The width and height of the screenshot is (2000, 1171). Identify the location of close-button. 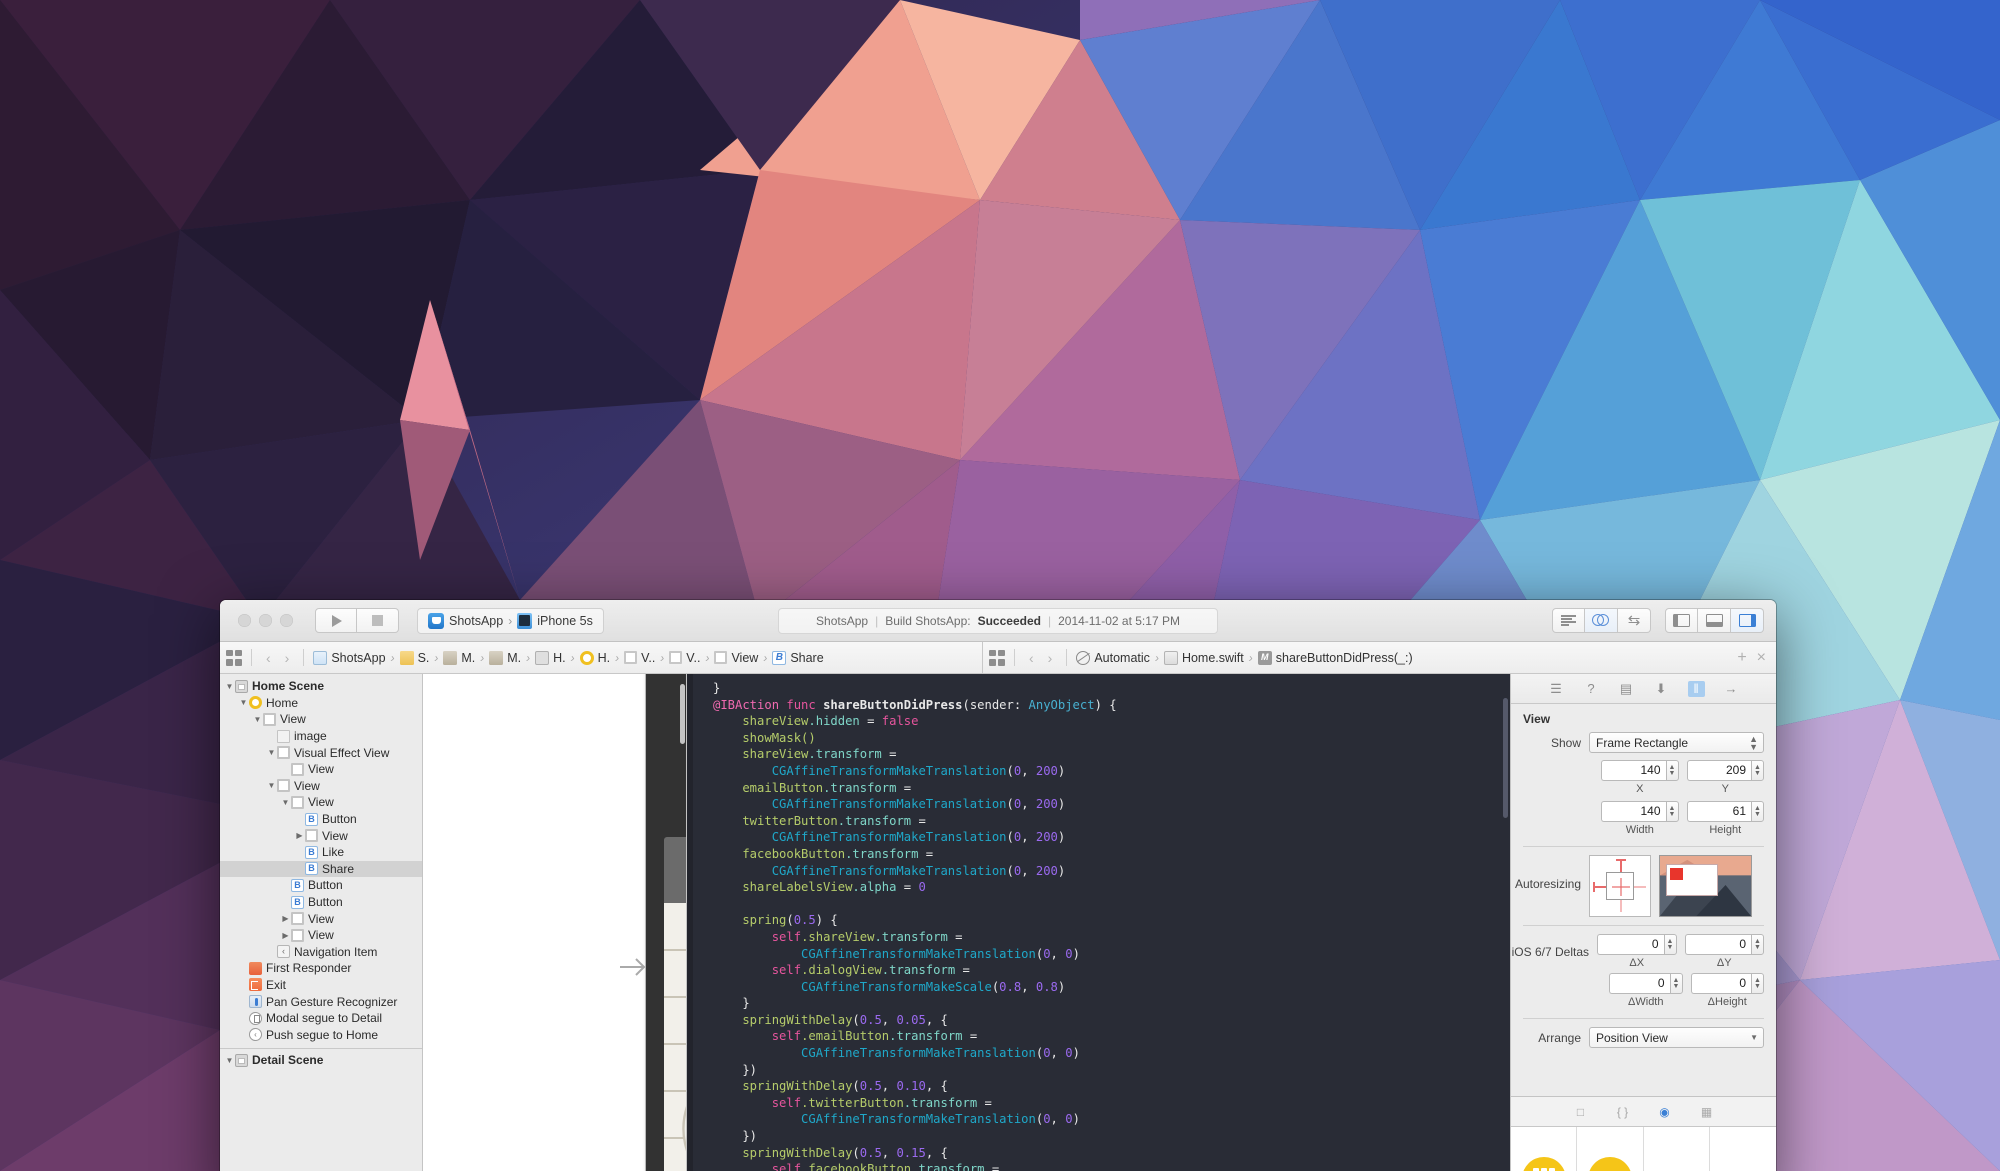
(244, 620).